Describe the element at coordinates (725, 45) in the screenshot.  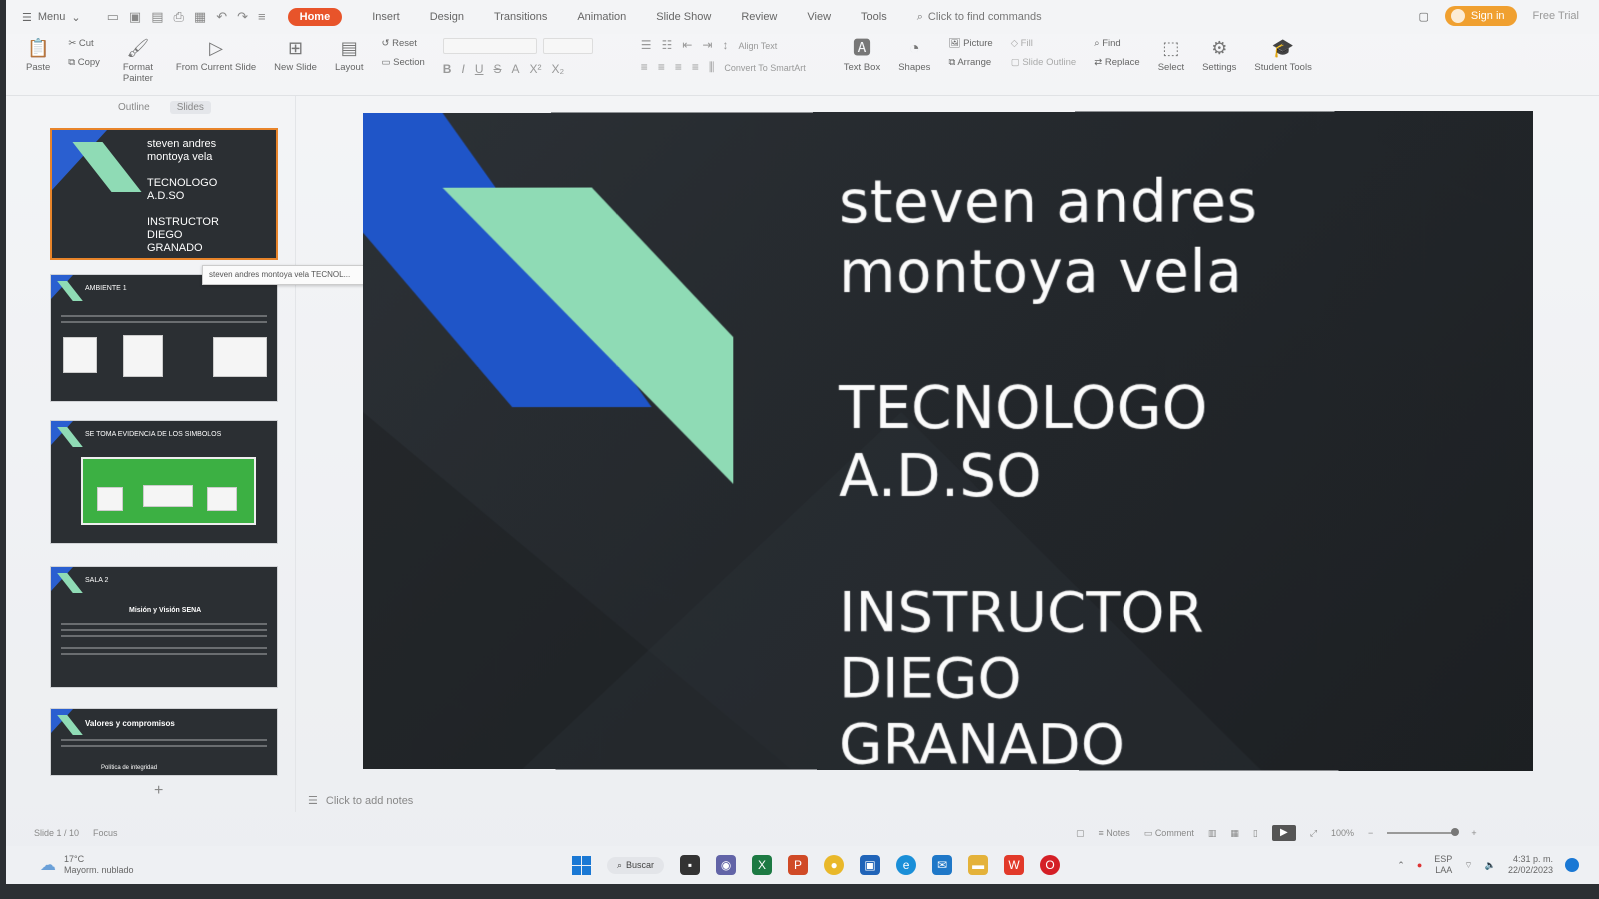
I see `line-spacing-icon: ↕` at that location.